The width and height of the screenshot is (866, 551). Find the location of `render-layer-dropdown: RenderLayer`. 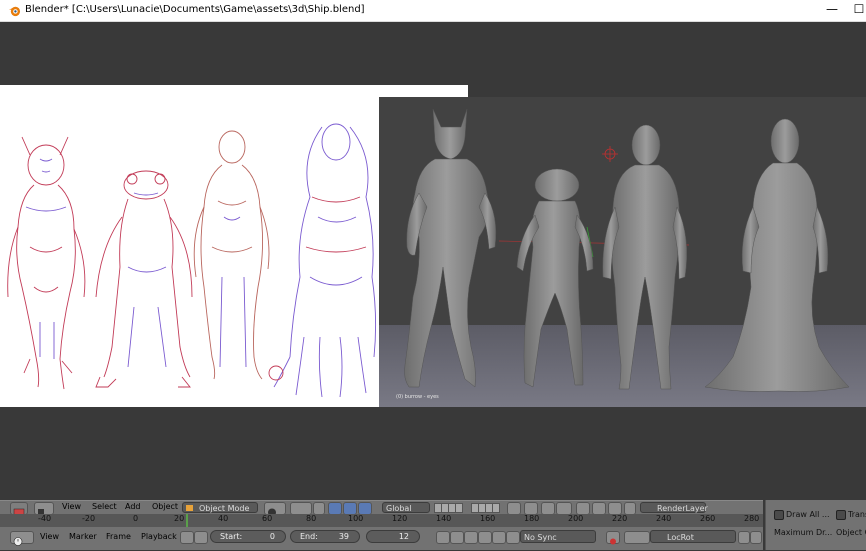

render-layer-dropdown: RenderLayer is located at coordinates (674, 507).